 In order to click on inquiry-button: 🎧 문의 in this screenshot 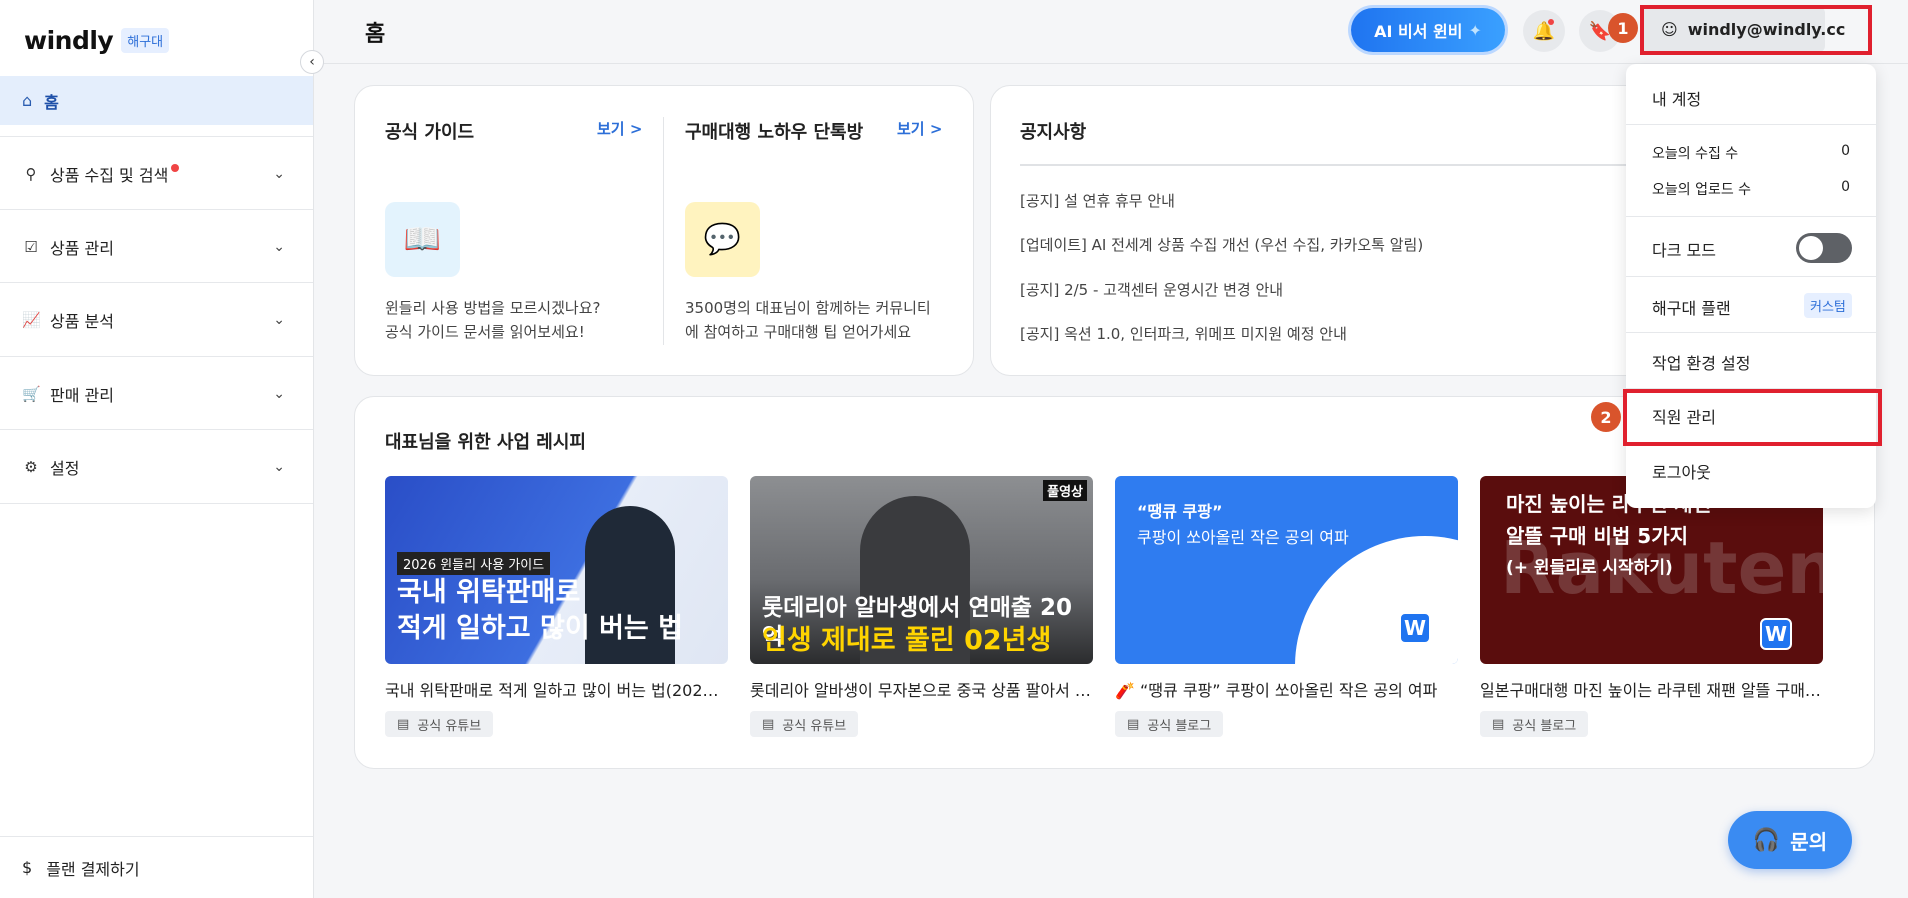, I will do `click(1790, 840)`.